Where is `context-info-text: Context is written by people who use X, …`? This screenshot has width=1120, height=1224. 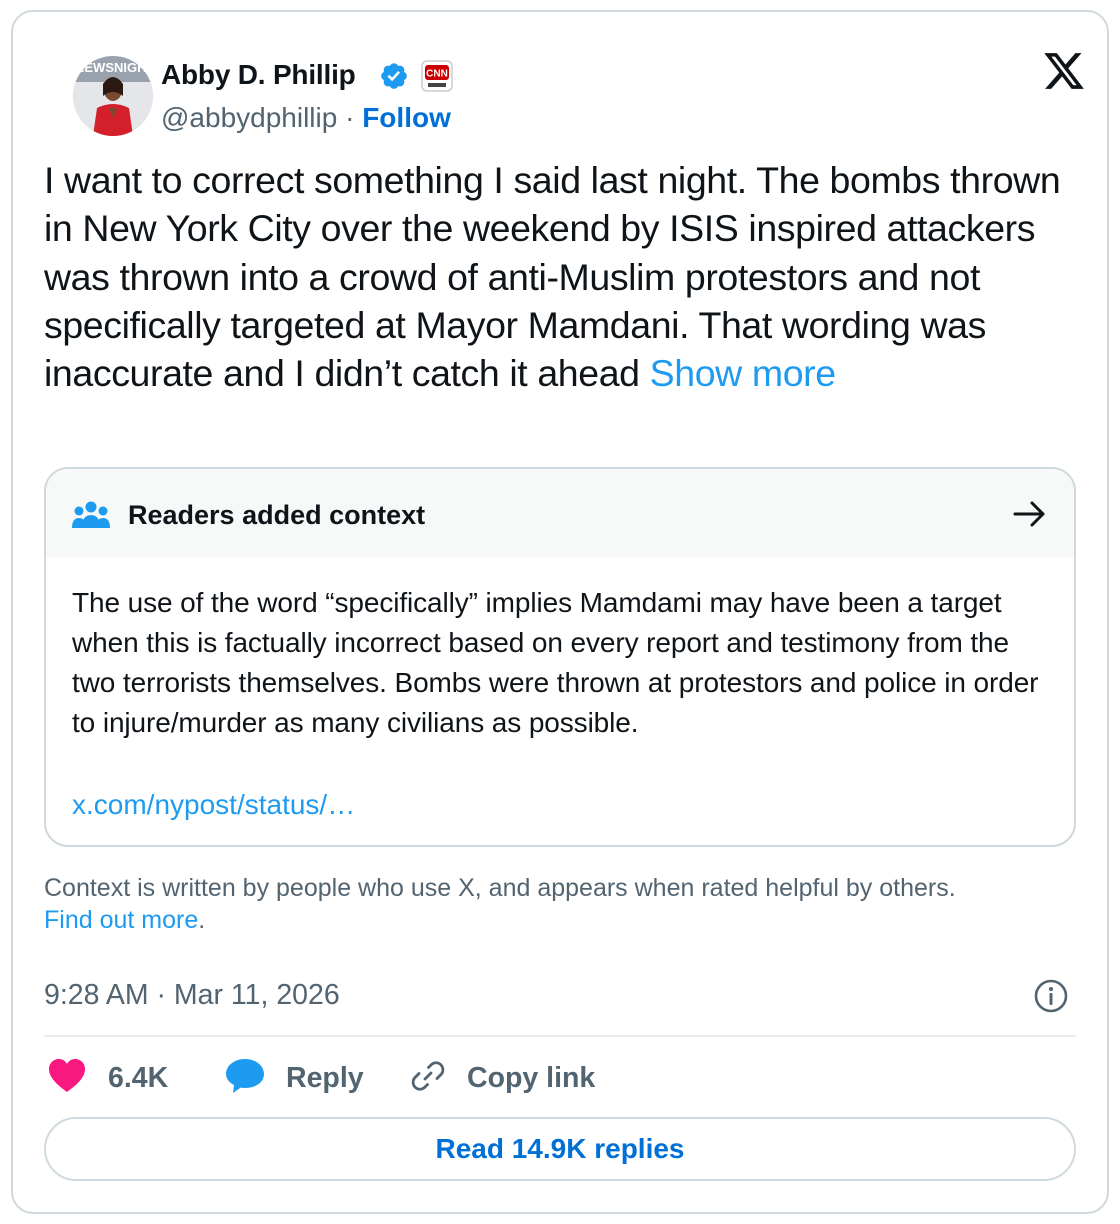
context-info-text: Context is written by people who use X, … is located at coordinates (500, 888).